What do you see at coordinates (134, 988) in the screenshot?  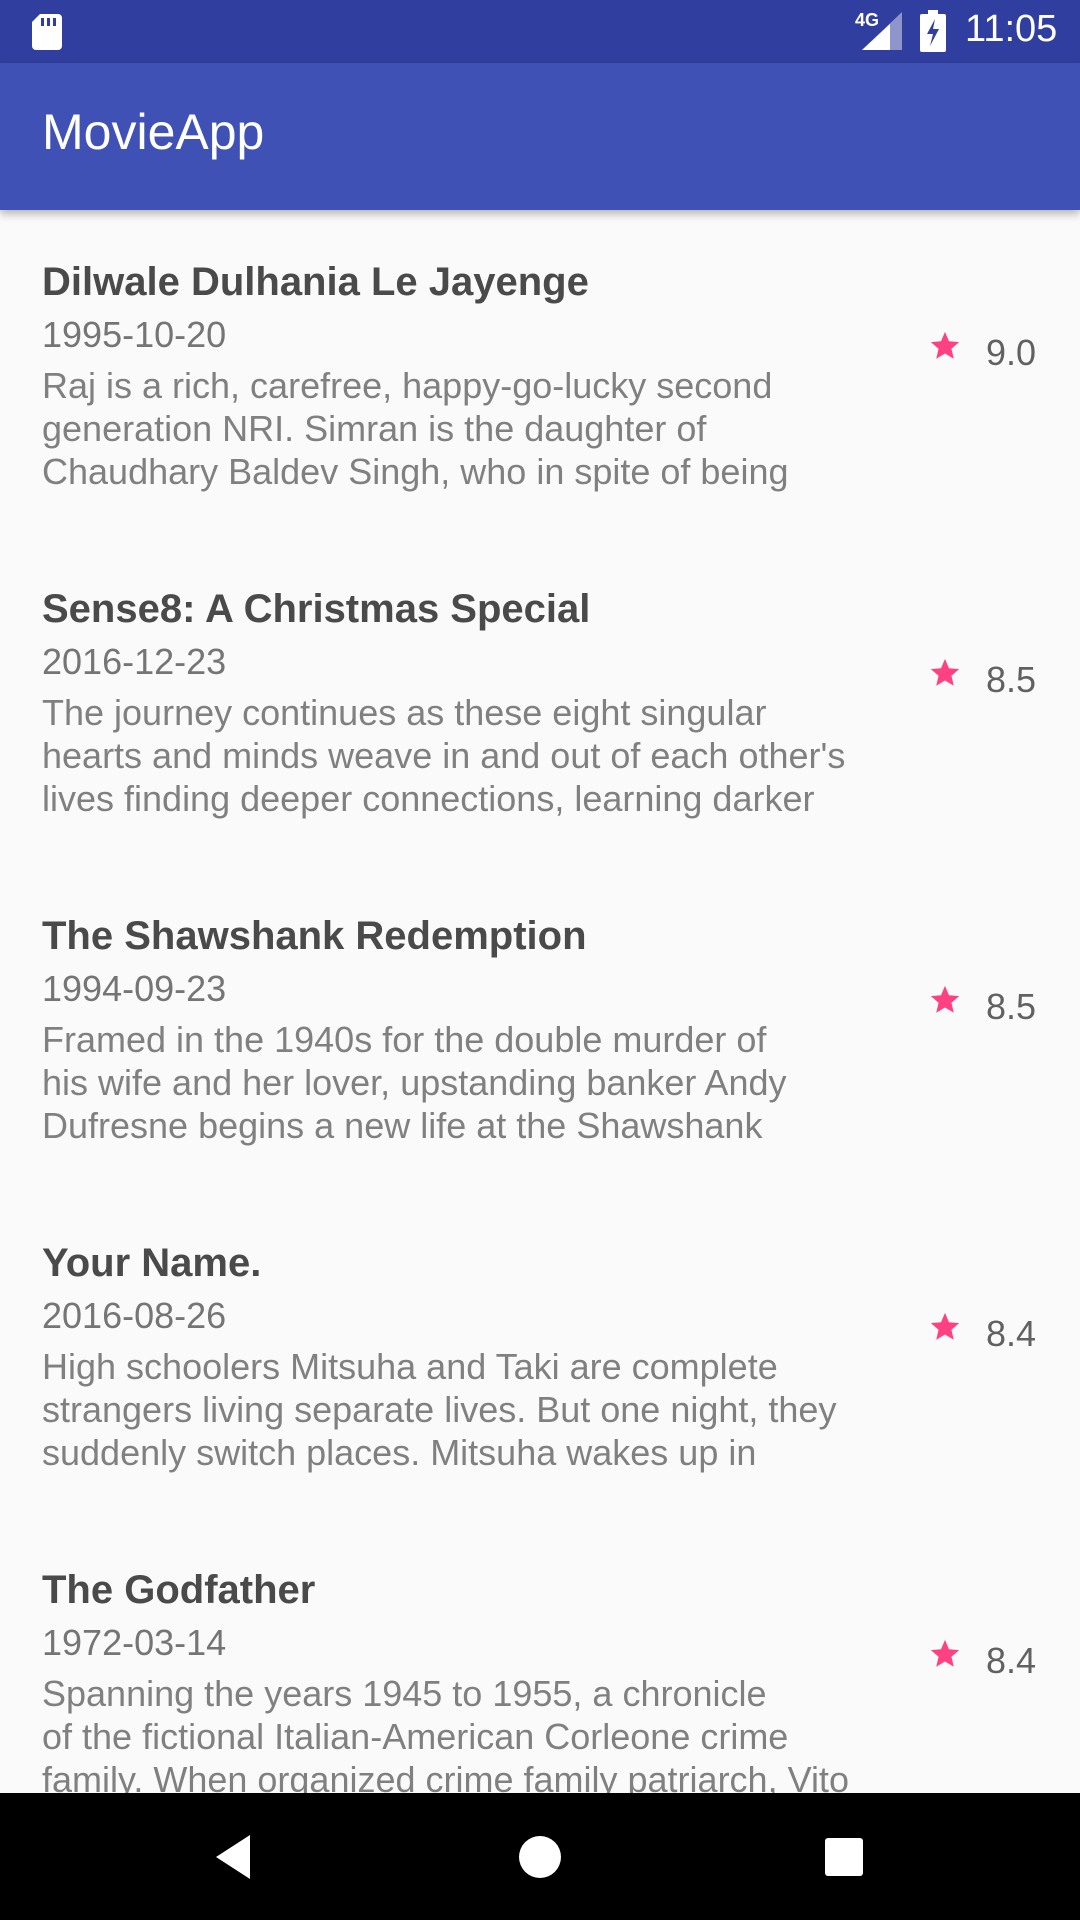 I see `movie-release-date: 1994-09-23` at bounding box center [134, 988].